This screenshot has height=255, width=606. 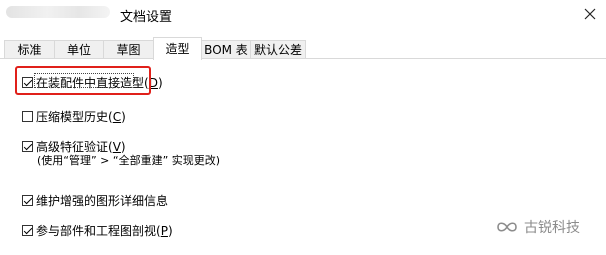 I want to click on blurred-title-region, so click(x=58, y=12).